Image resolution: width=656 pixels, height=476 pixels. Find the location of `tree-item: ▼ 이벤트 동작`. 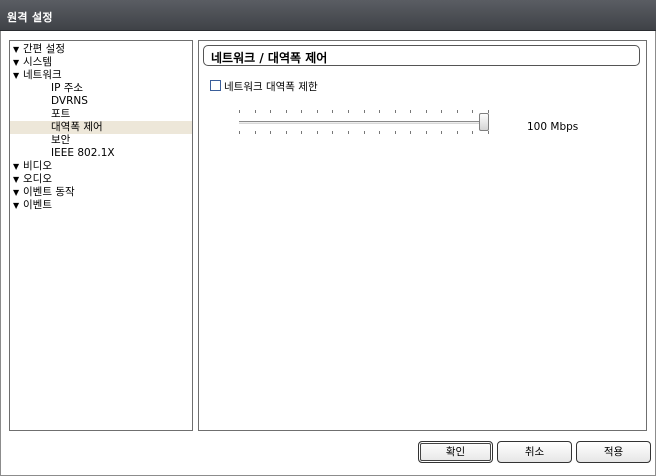

tree-item: ▼ 이벤트 동작 is located at coordinates (101, 192).